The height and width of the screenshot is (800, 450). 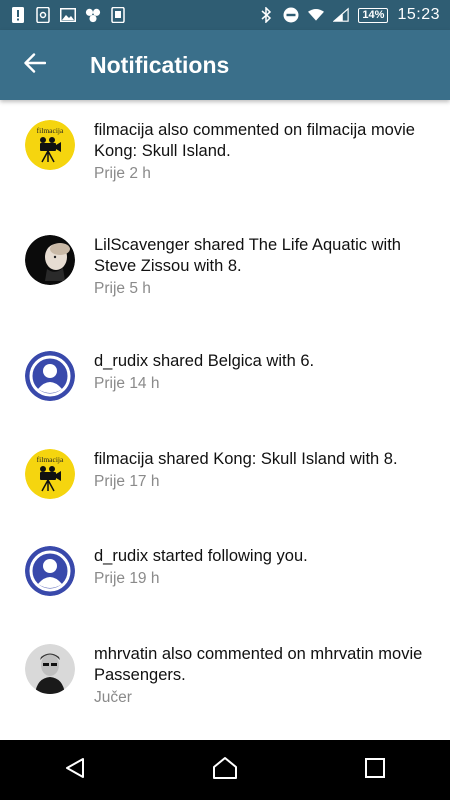 What do you see at coordinates (418, 14) in the screenshot?
I see `status-bar-clock: 15:23` at bounding box center [418, 14].